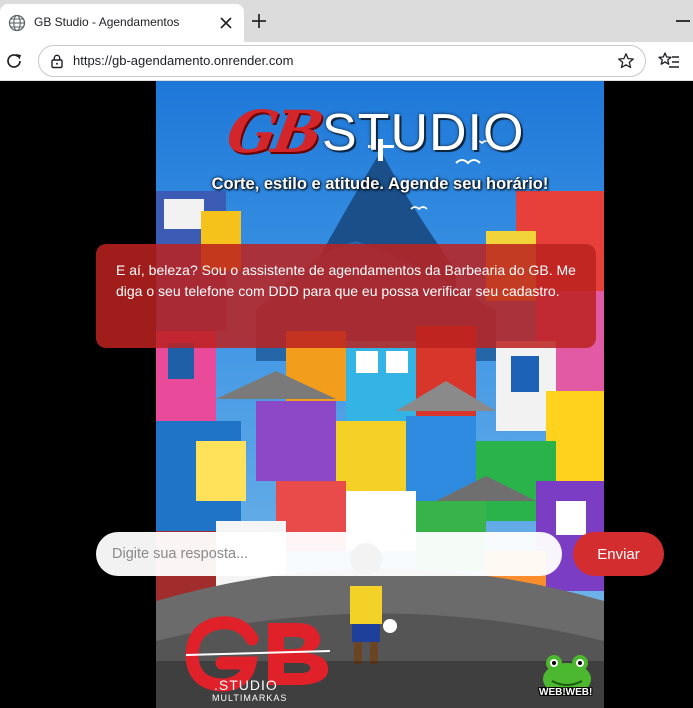 This screenshot has width=693, height=708. I want to click on browser-tab: GB Studio - Agendamentos, so click(122, 23).